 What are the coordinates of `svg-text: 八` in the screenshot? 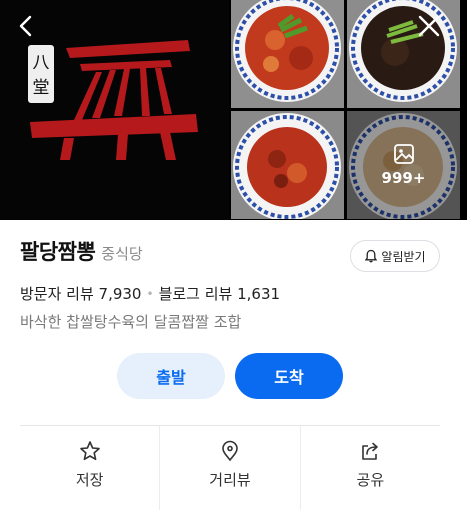 It's located at (41, 63).